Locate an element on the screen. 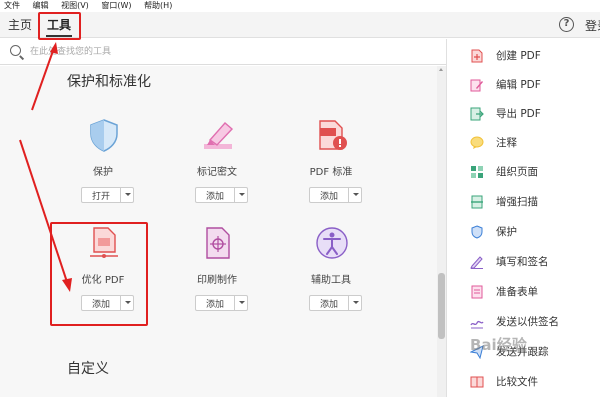 Image resolution: width=600 pixels, height=397 pixels. tool-accessibility-add-button: 添加 is located at coordinates (335, 303).